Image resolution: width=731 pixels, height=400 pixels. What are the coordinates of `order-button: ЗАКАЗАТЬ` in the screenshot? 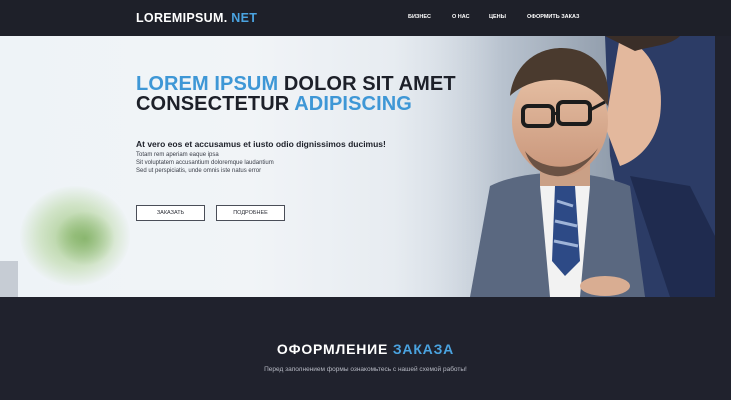 It's located at (170, 213).